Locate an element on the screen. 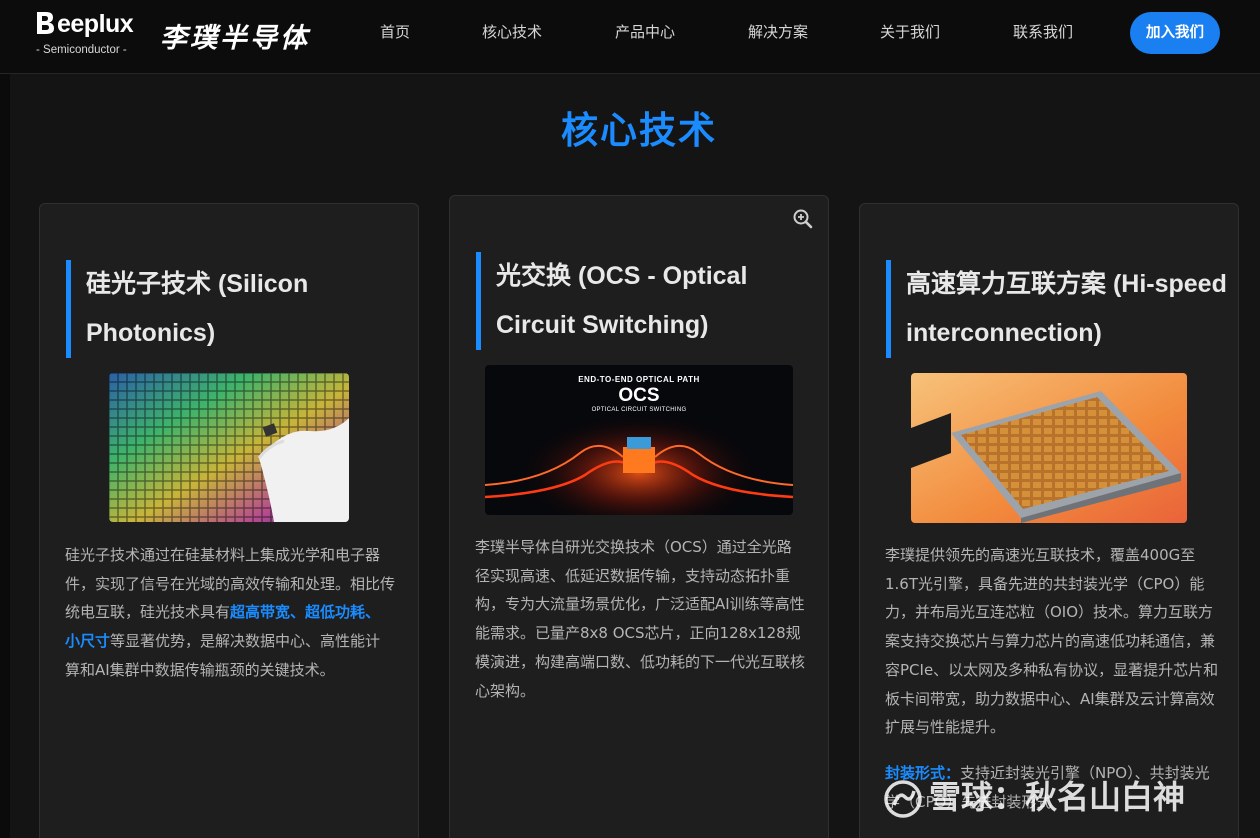  xueqiu-logo-icon is located at coordinates (903, 799).